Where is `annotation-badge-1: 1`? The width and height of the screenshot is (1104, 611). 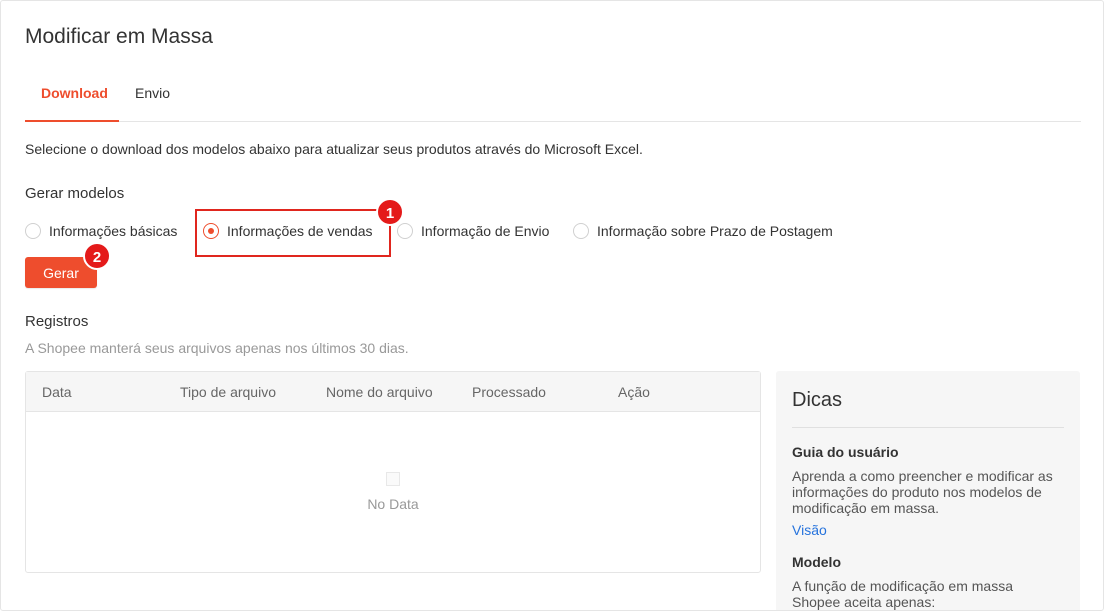
annotation-badge-1: 1 is located at coordinates (390, 212).